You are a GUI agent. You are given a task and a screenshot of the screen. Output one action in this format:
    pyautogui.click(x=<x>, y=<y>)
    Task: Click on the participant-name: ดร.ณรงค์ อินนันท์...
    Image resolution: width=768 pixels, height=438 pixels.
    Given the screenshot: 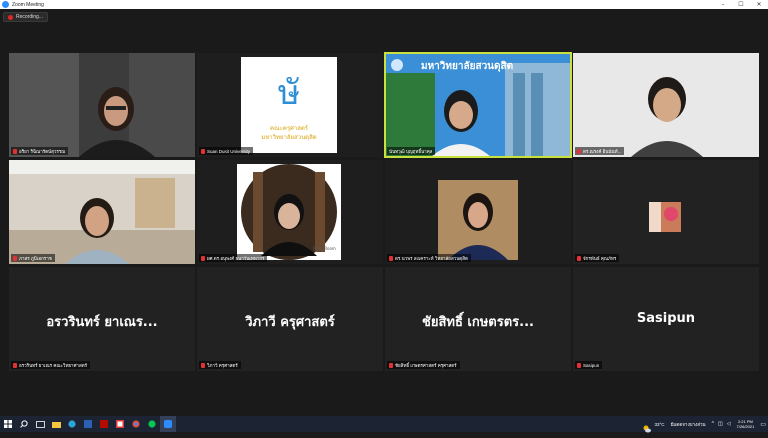 What is the action you would take?
    pyautogui.click(x=602, y=151)
    